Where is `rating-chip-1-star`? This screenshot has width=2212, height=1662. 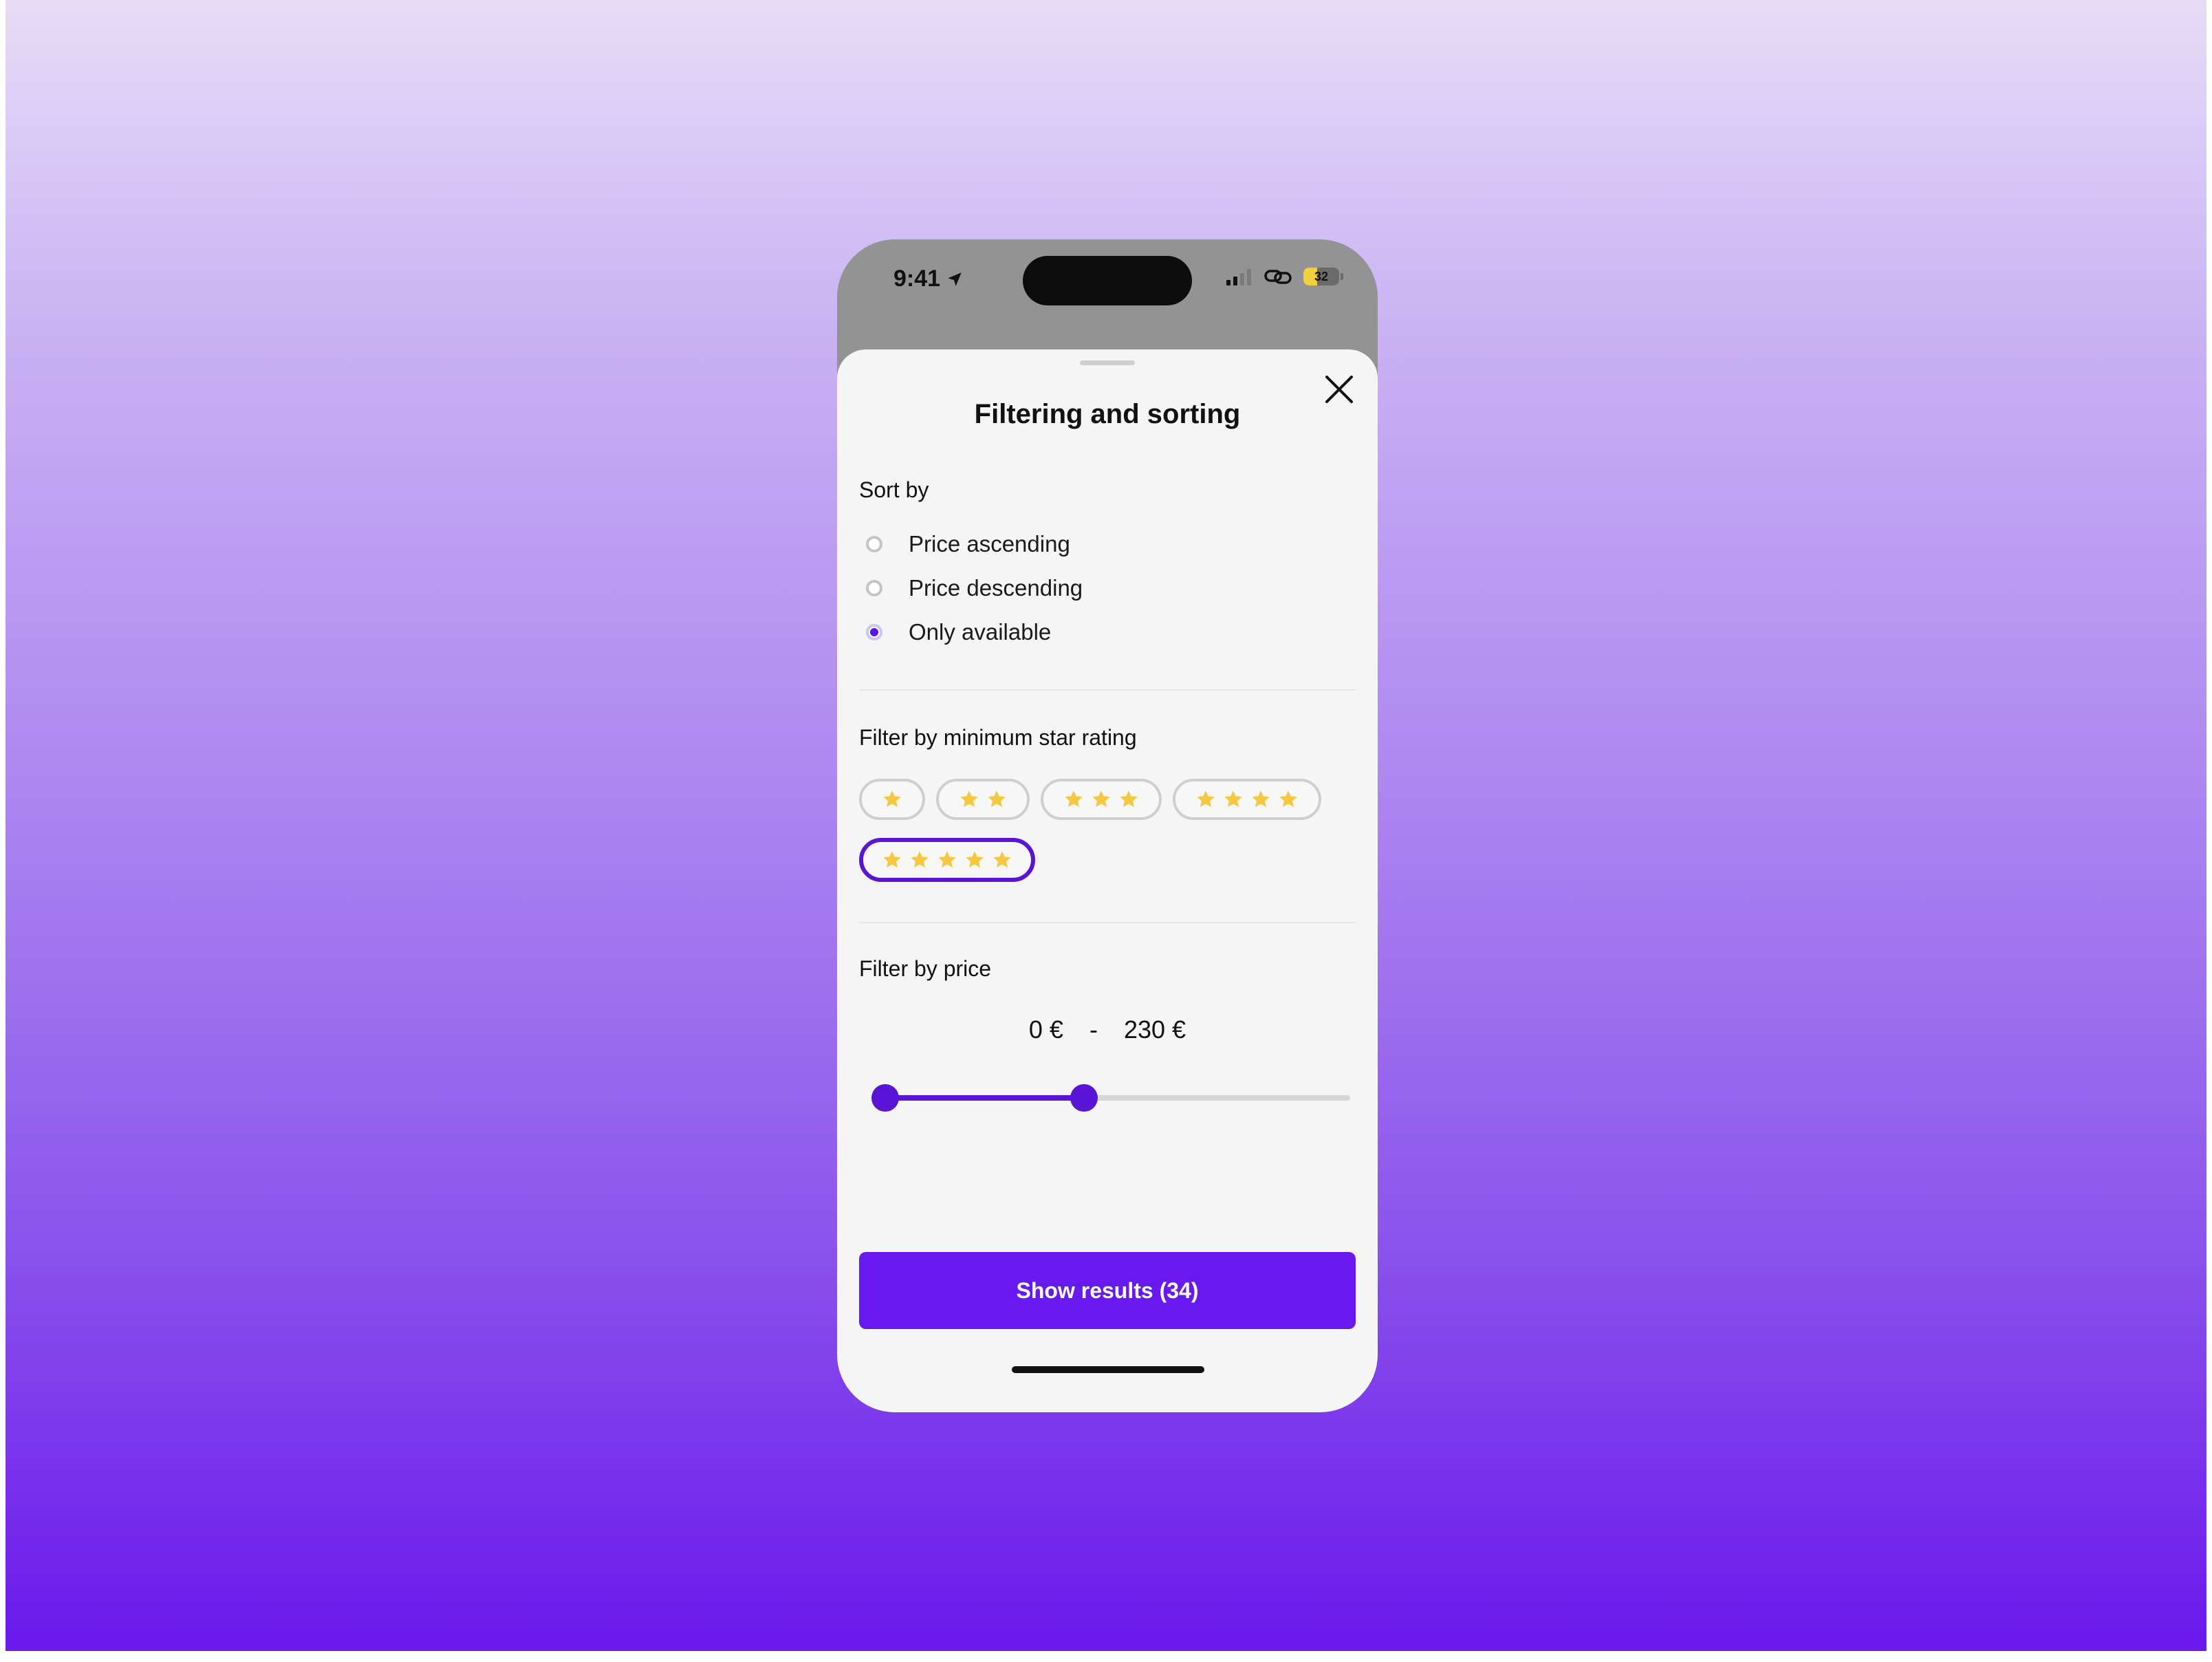 rating-chip-1-star is located at coordinates (892, 799).